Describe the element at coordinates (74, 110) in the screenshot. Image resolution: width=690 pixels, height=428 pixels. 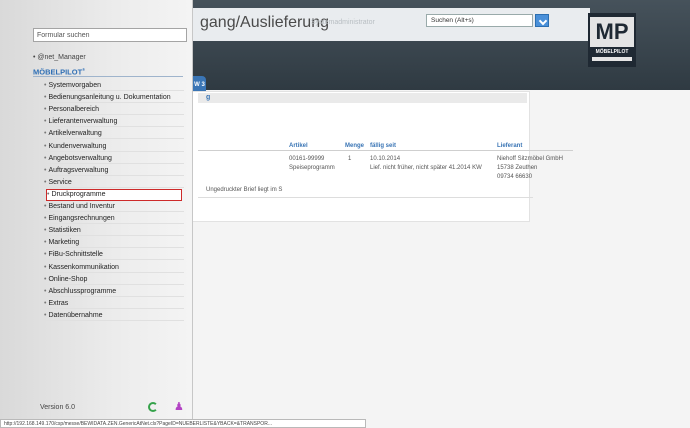
I see `menu-item-label: Personalbereich` at that location.